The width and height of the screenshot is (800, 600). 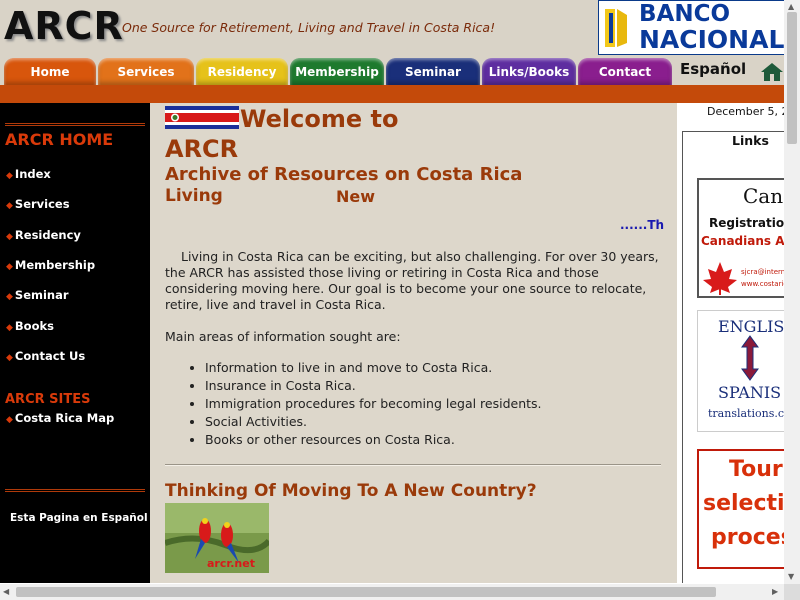 I want to click on tab-links-books: Links/Books, so click(x=529, y=72).